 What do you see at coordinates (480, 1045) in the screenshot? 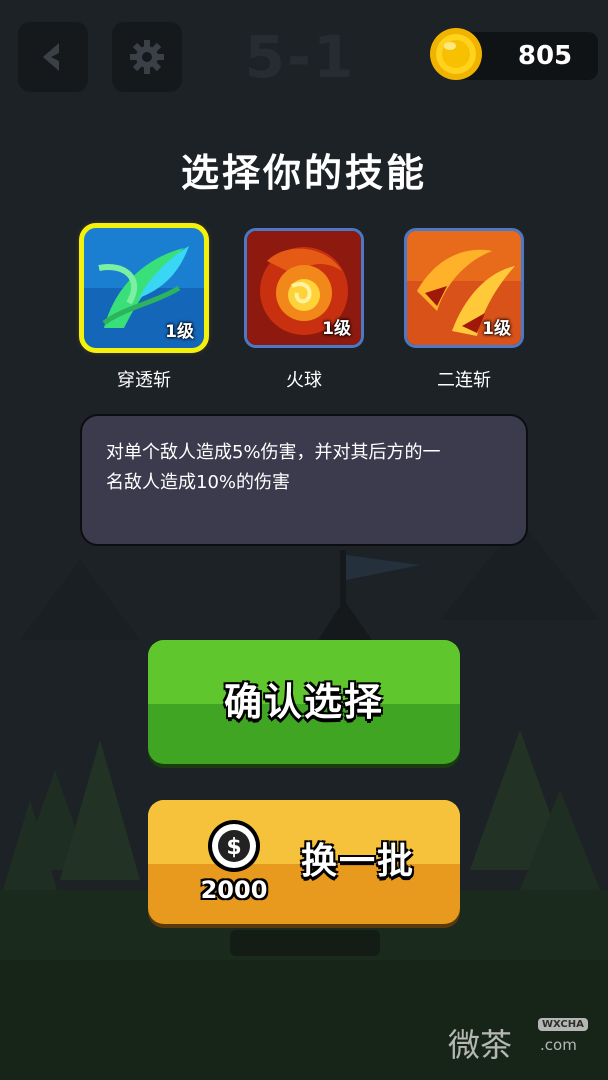
I see `watermark-text: 微茶` at bounding box center [480, 1045].